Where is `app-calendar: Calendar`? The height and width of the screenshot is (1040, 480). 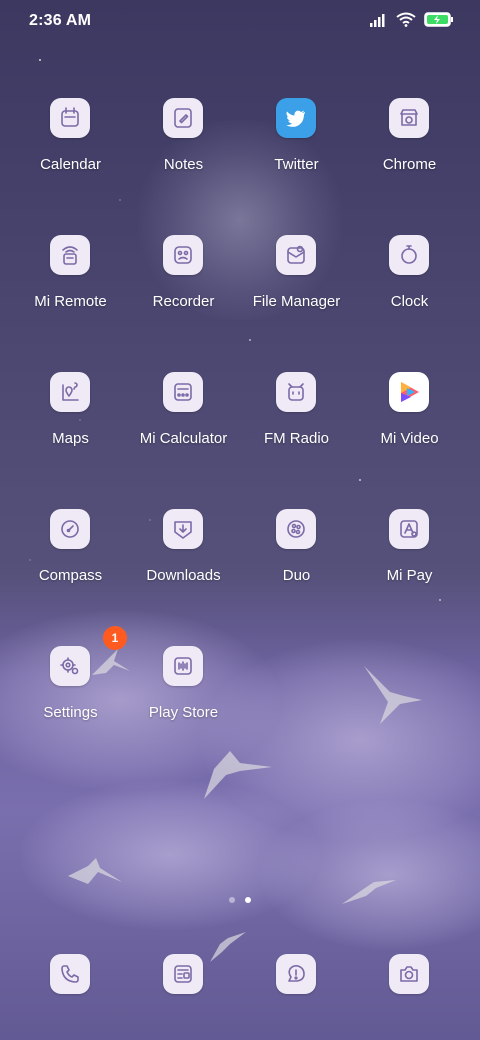
app-calendar: Calendar is located at coordinates (70, 153).